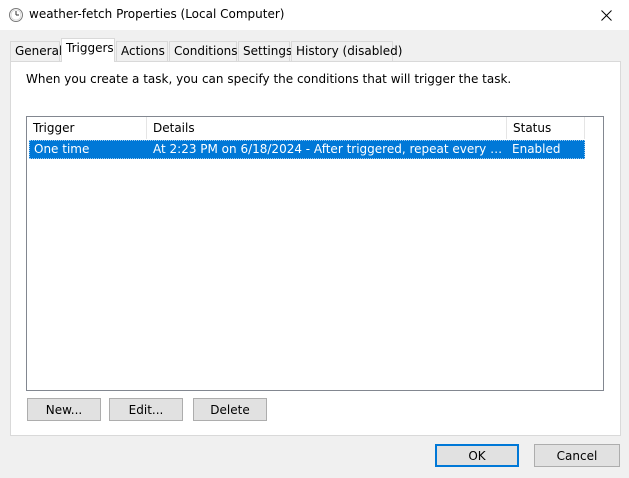  I want to click on column-header-details: Details, so click(327, 128).